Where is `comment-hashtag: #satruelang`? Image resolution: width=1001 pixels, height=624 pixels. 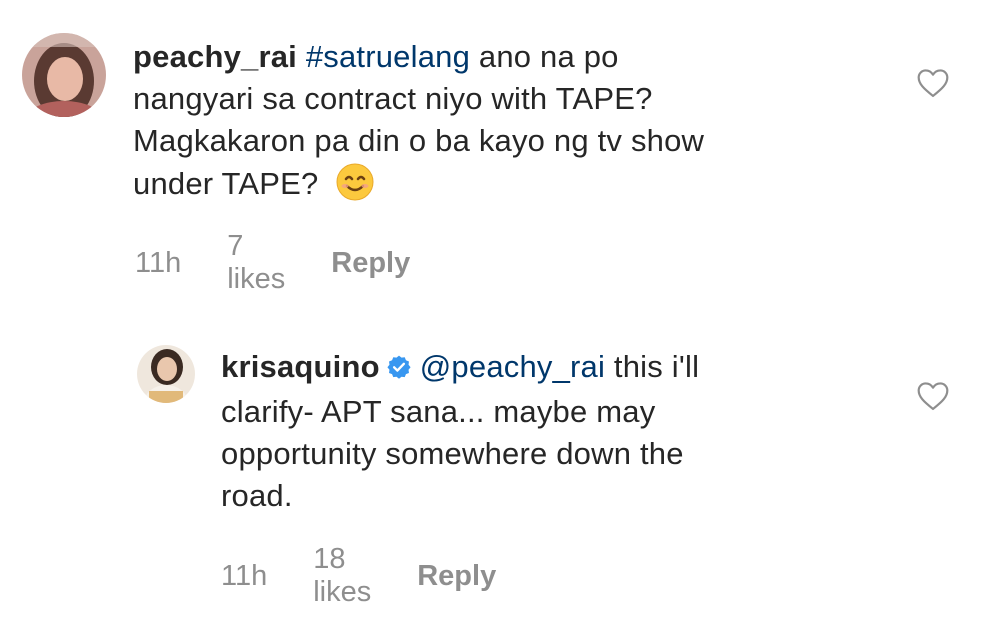 comment-hashtag: #satruelang is located at coordinates (388, 56).